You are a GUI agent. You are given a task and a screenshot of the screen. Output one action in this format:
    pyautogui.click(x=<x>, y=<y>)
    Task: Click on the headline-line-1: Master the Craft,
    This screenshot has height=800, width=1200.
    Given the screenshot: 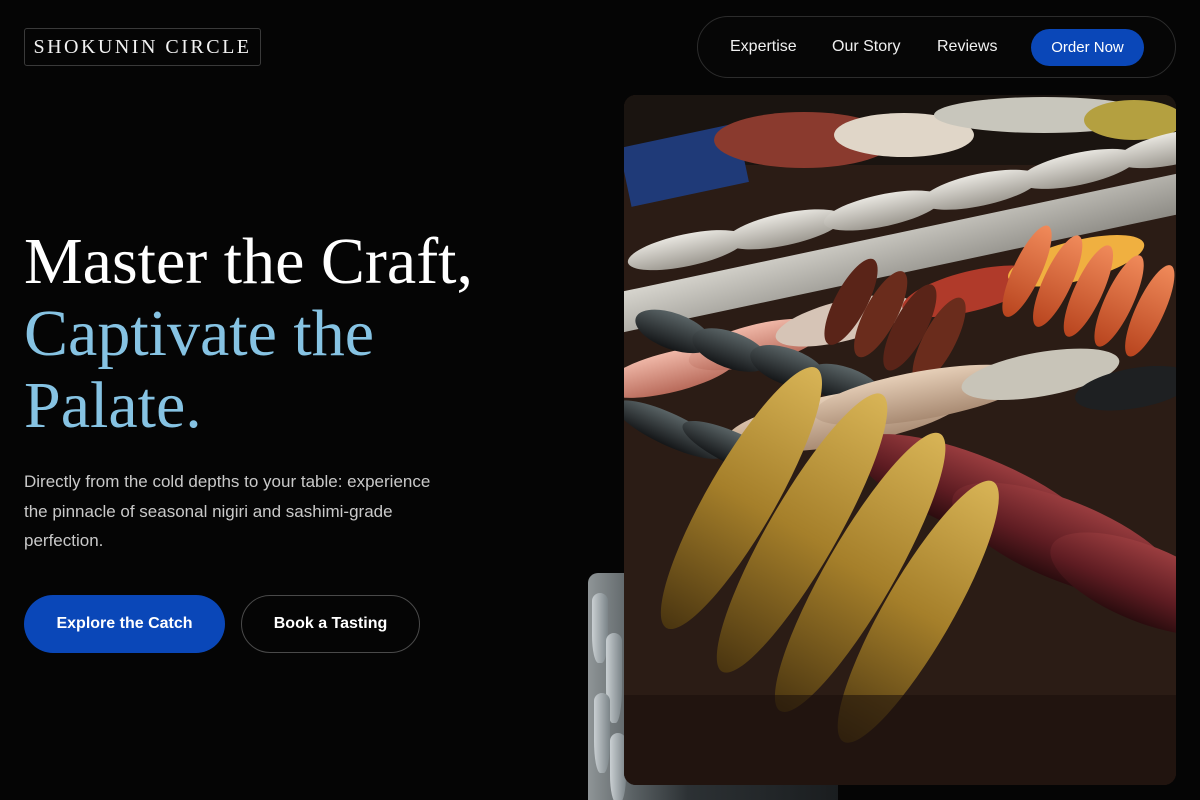 What is the action you would take?
    pyautogui.click(x=249, y=261)
    